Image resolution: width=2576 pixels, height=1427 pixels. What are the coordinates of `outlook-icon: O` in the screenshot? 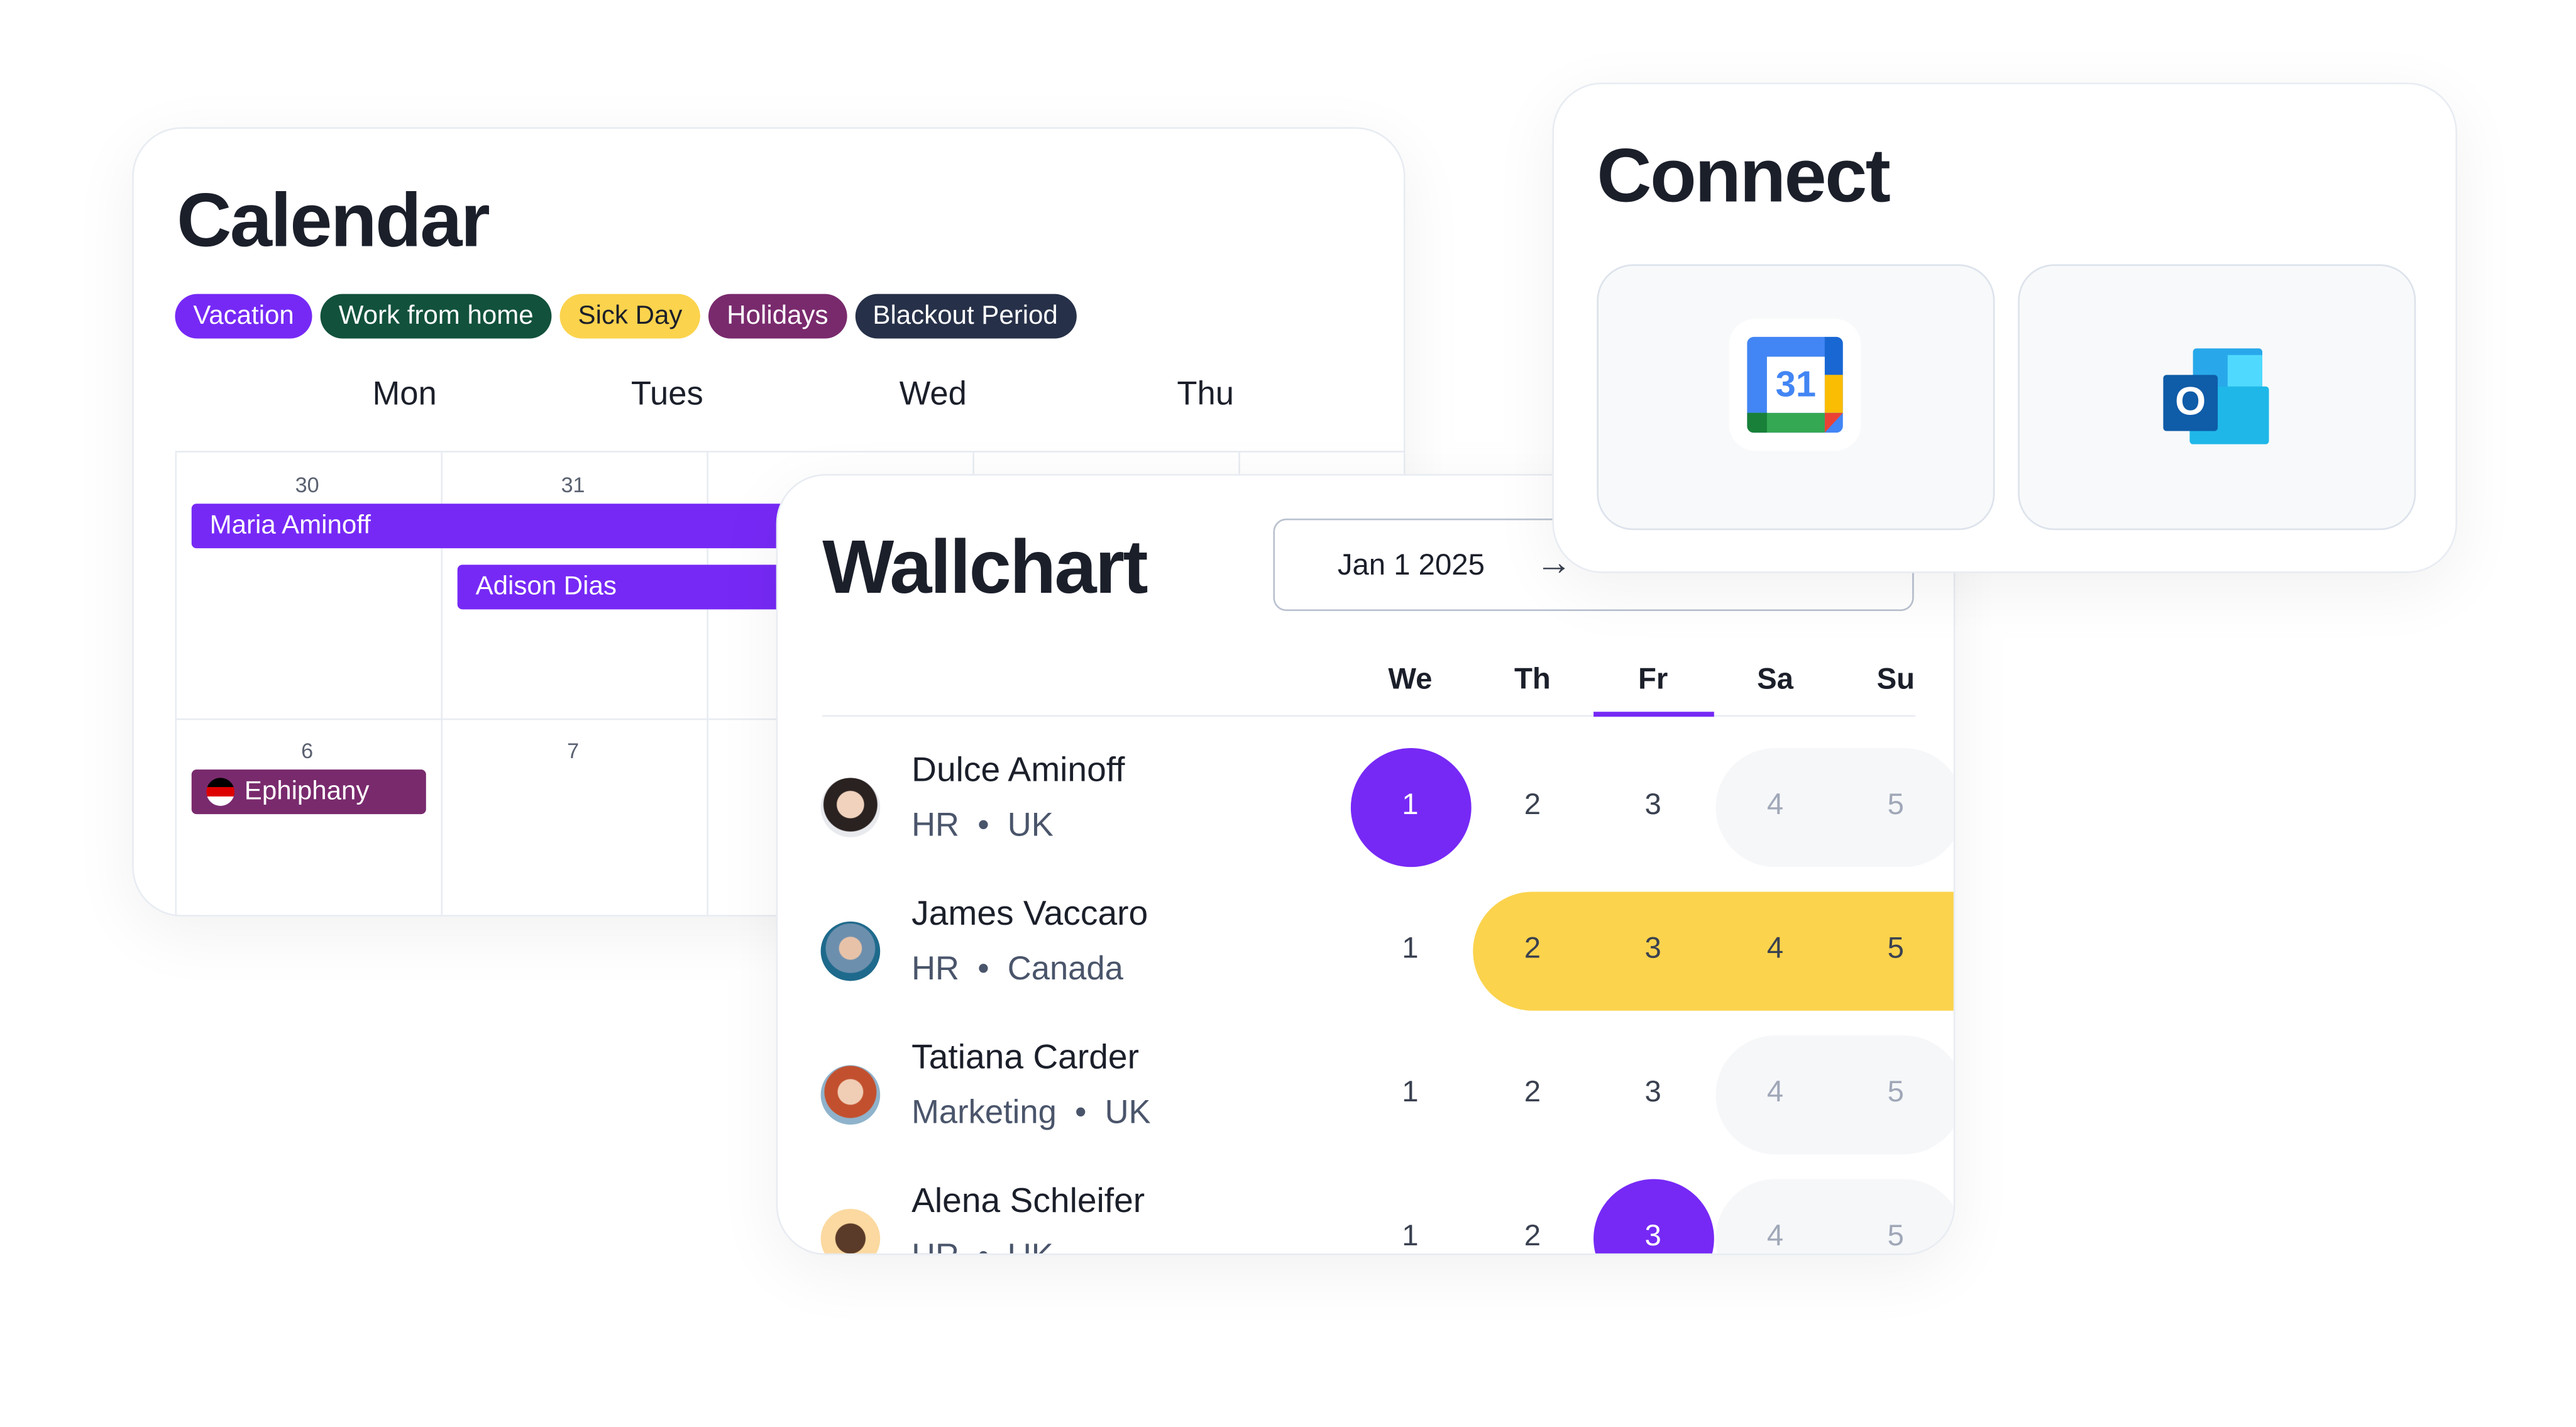 It's located at (2218, 396).